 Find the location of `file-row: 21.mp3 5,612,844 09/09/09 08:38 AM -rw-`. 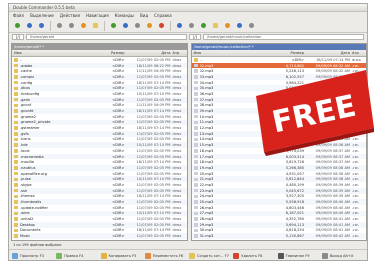

file-row: 21.mp3 5,612,844 09/09/09 08:38 AM -rw- is located at coordinates (278, 179).